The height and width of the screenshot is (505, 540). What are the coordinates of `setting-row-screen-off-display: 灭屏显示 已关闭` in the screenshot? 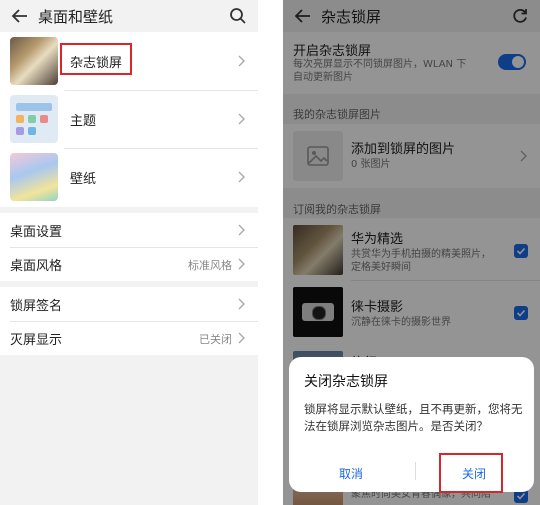 It's located at (129, 338).